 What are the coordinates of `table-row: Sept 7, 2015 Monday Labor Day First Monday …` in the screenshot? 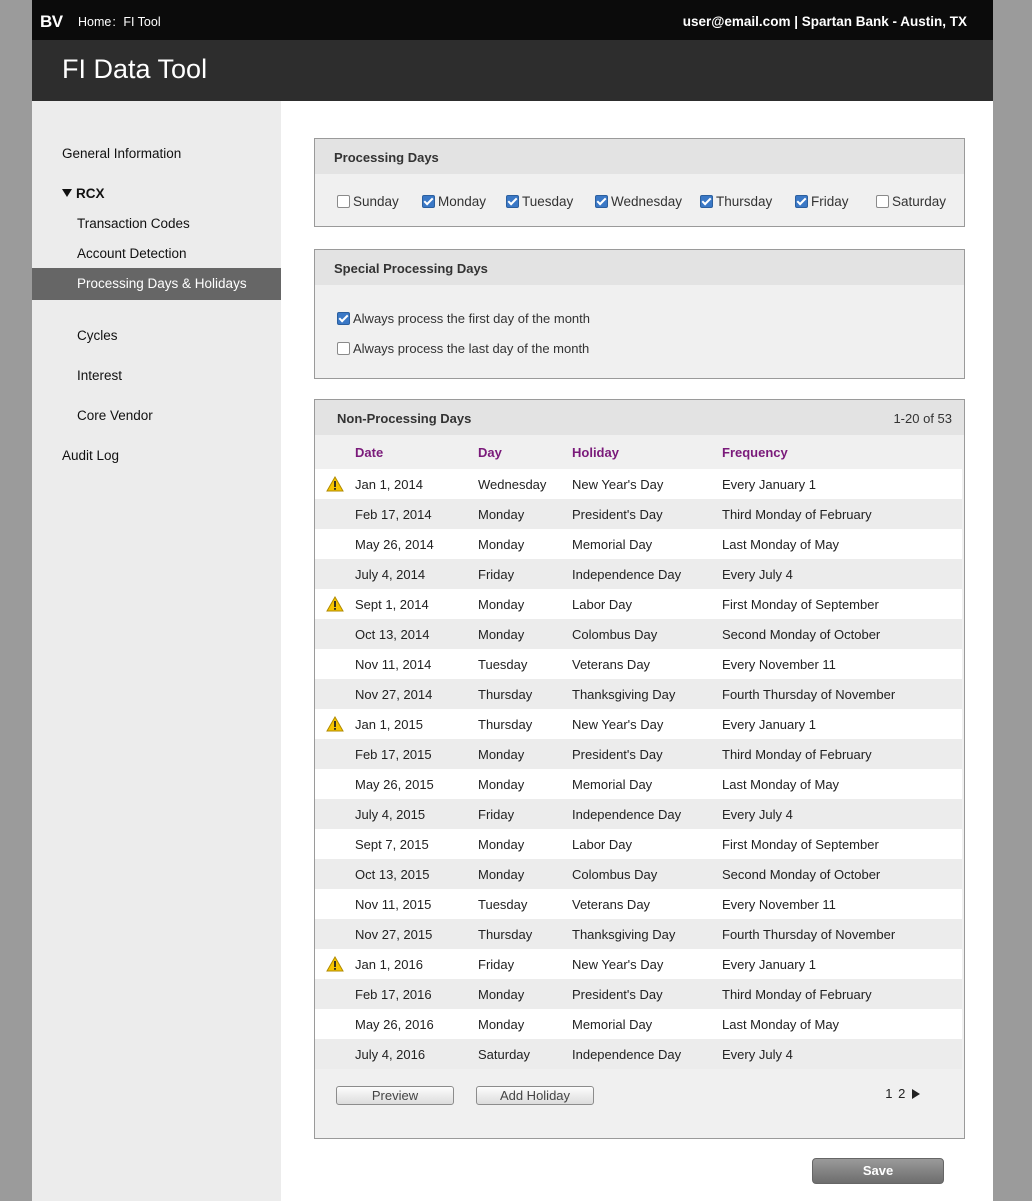 It's located at (638, 844).